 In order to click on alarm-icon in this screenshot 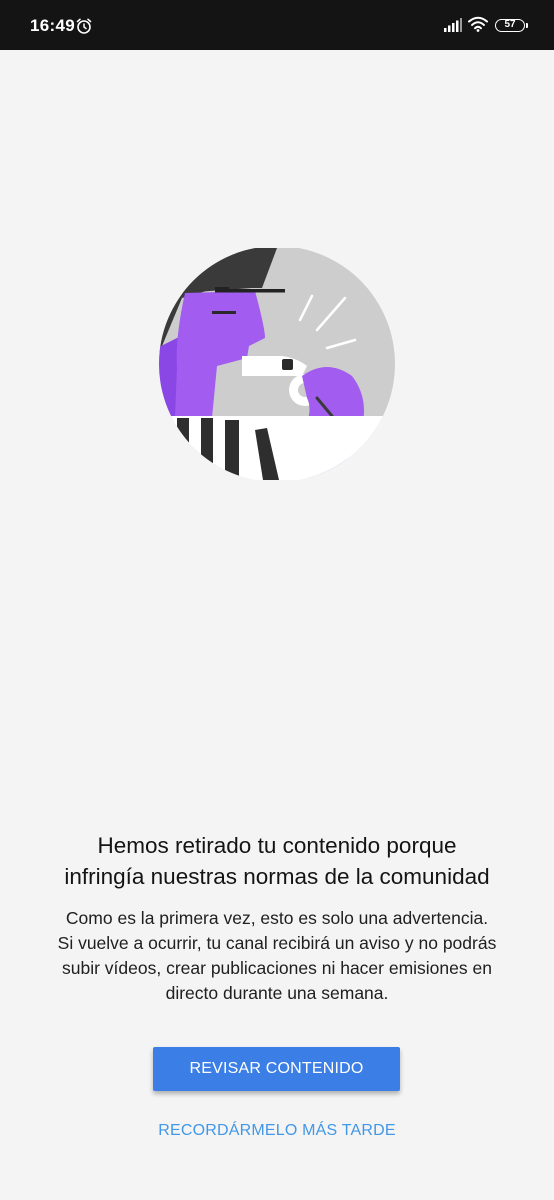, I will do `click(84, 26)`.